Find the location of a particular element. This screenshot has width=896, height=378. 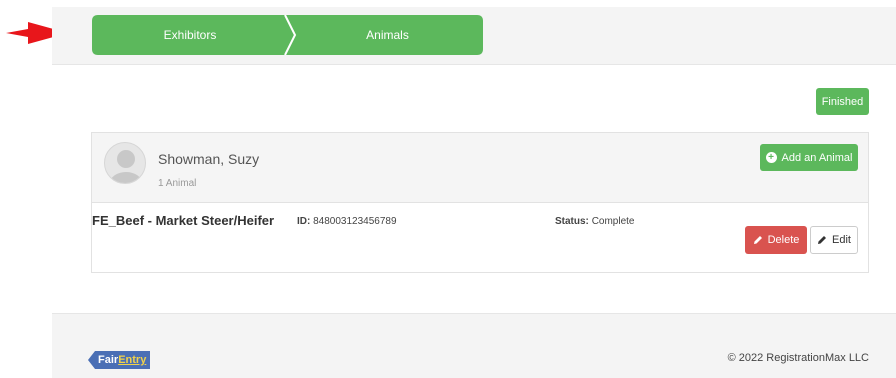

delete-button: Delete is located at coordinates (776, 240).